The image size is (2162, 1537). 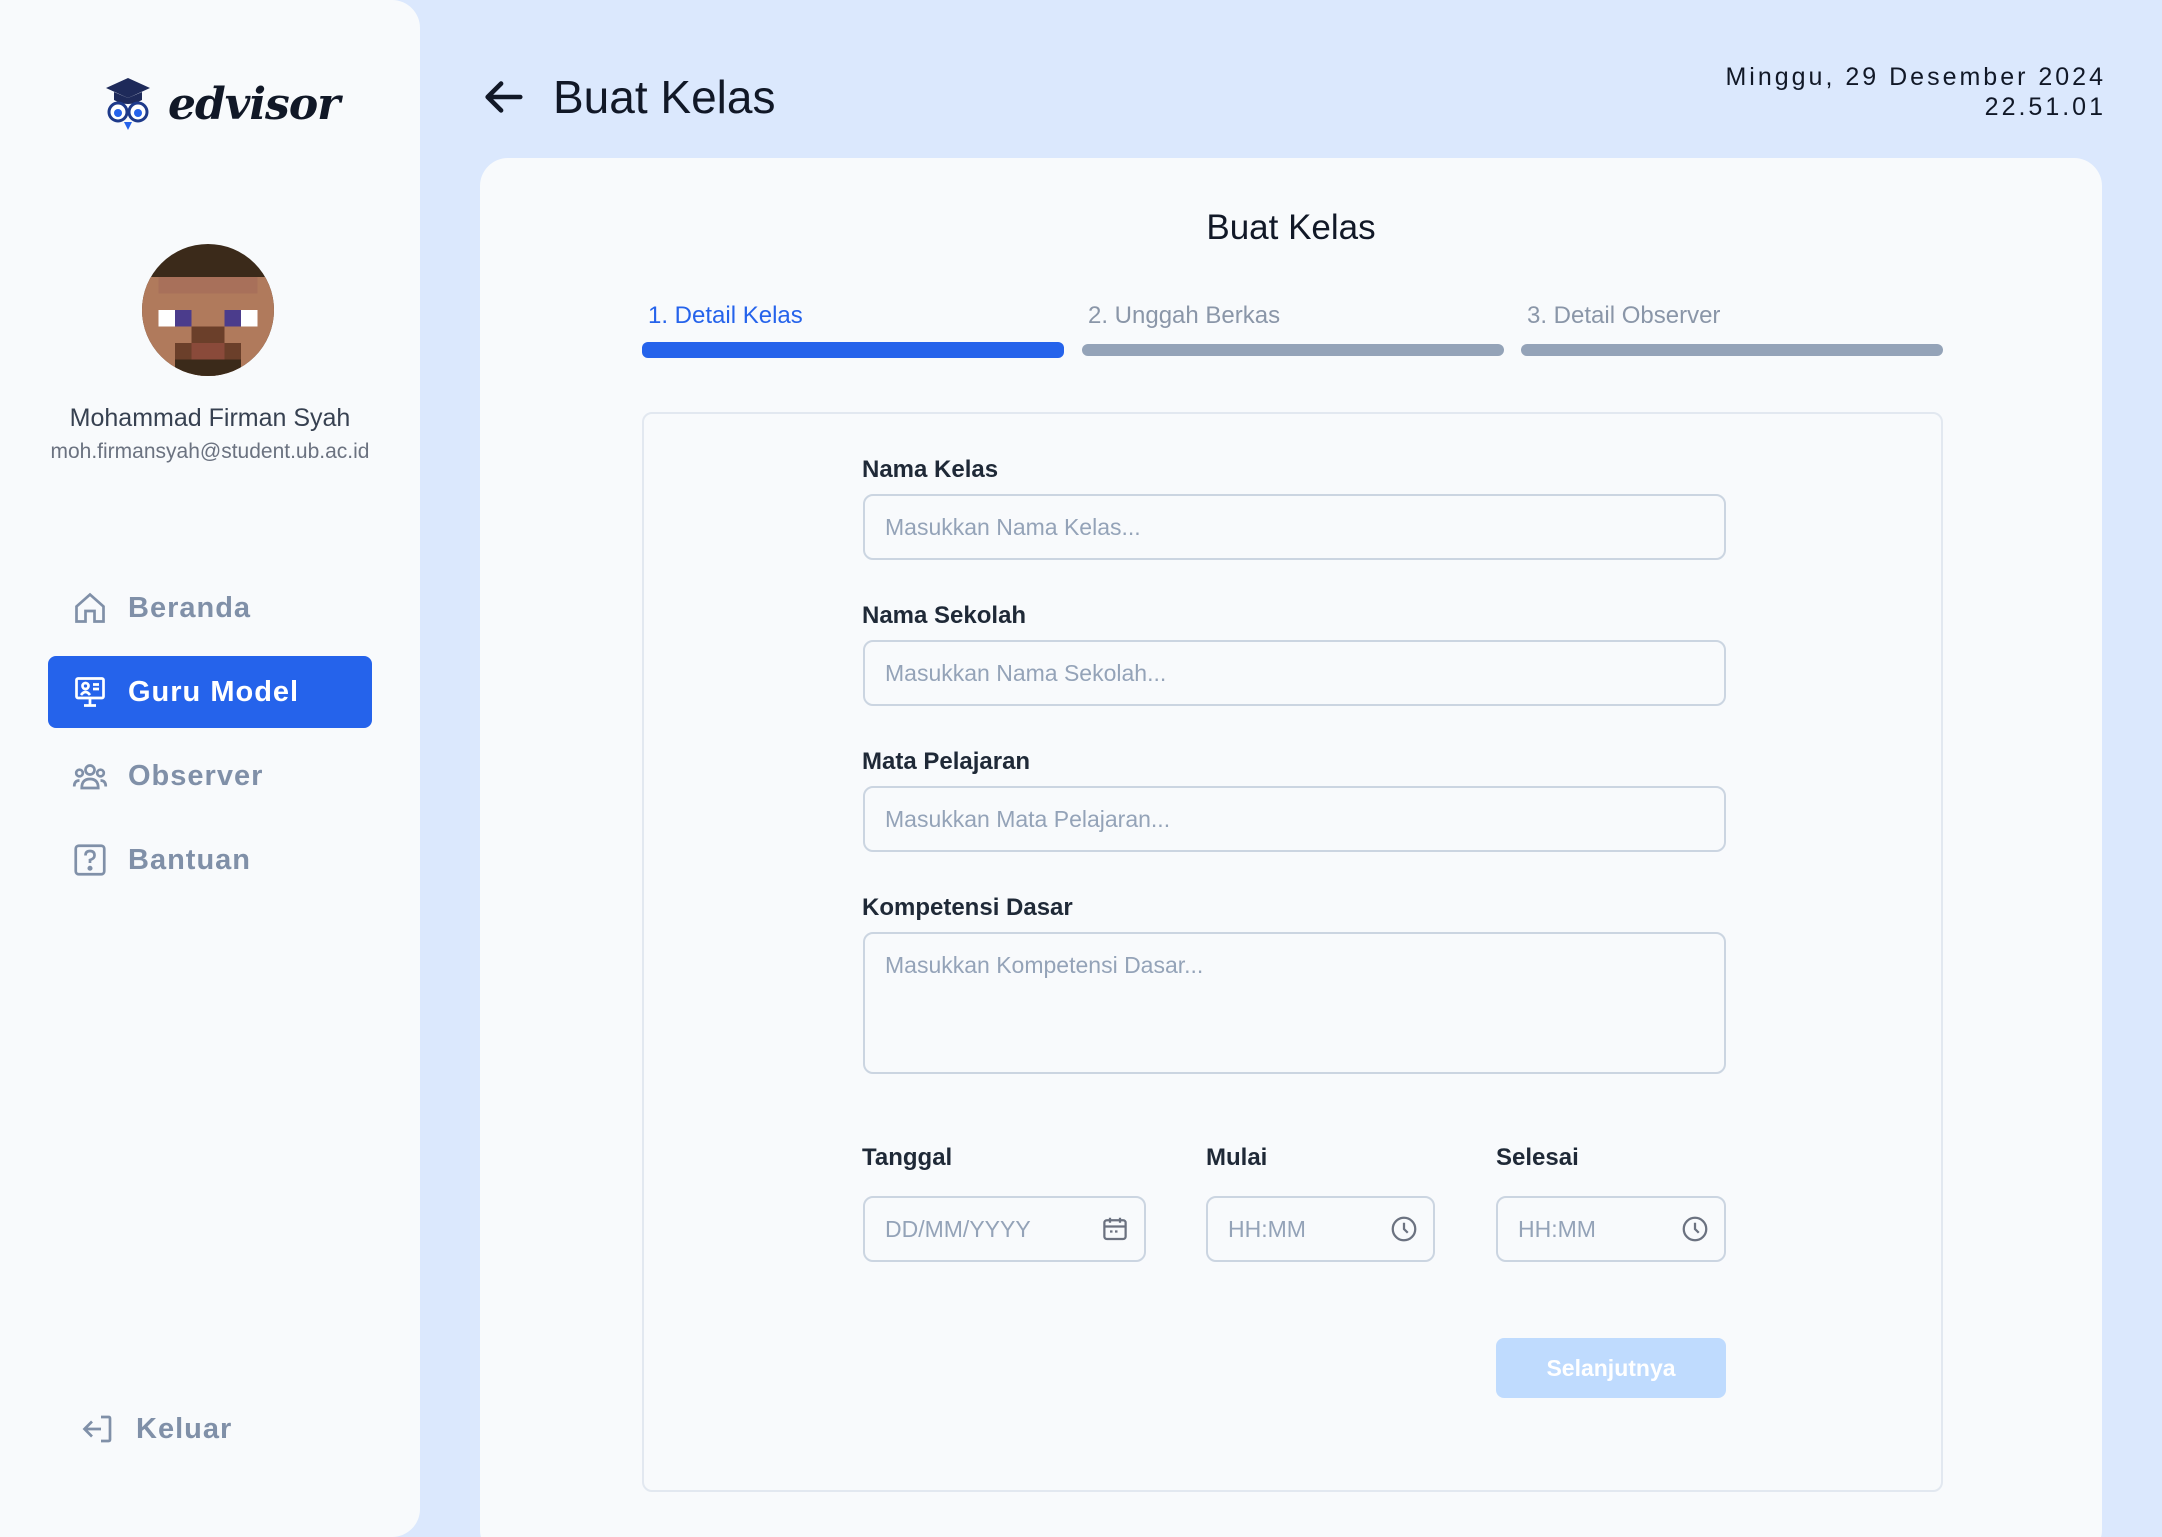 I want to click on owl-graduate-icon, so click(x=128, y=104).